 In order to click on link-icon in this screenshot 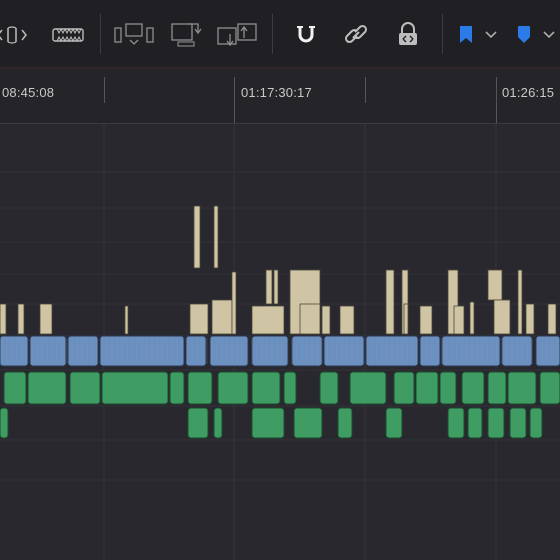, I will do `click(356, 34)`.